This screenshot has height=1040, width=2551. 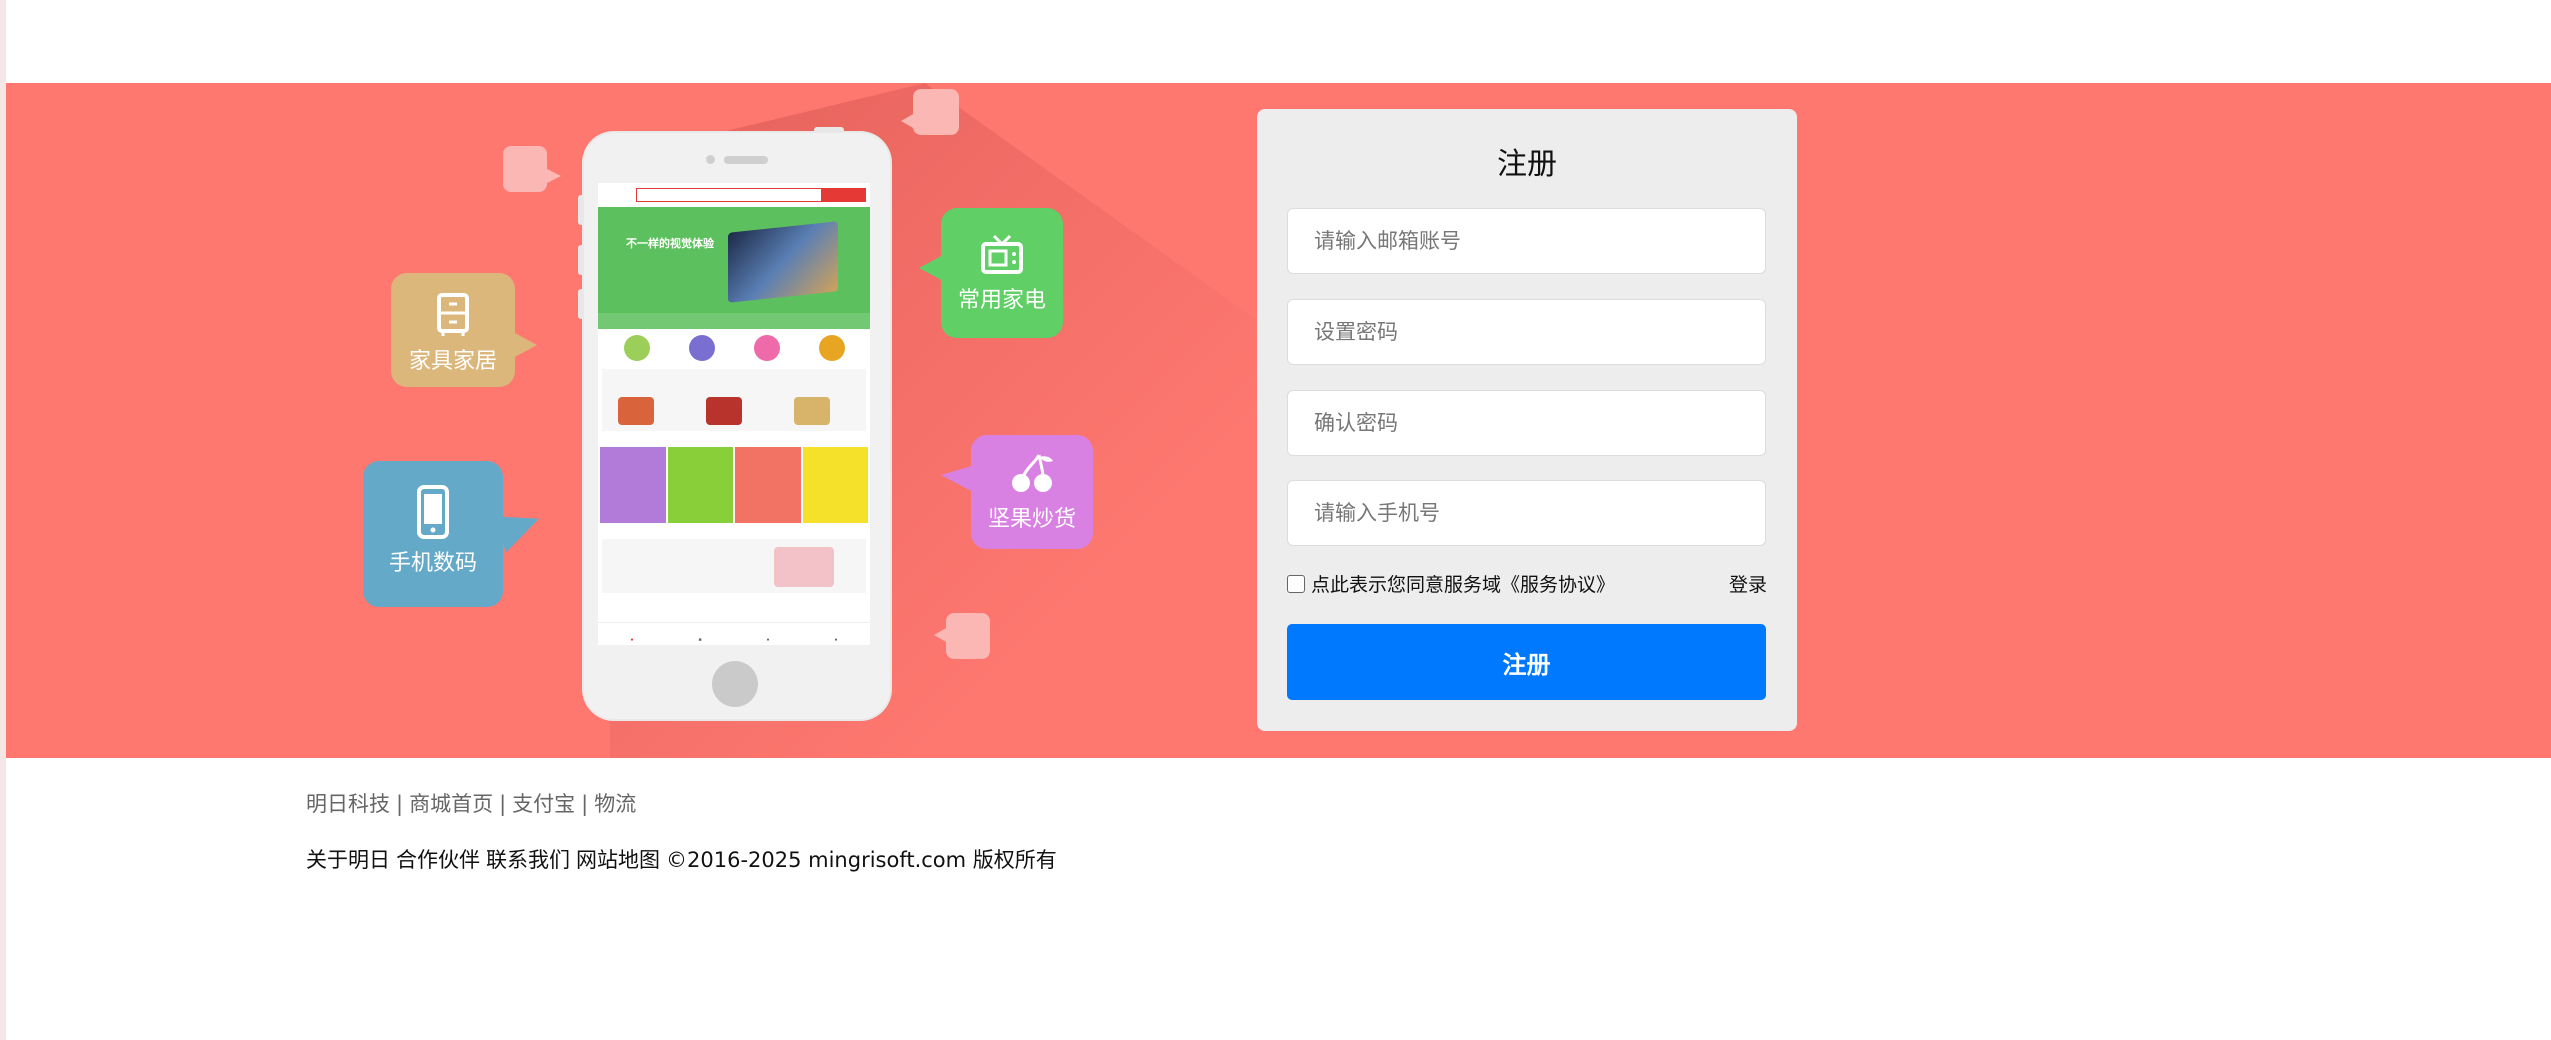 What do you see at coordinates (618, 860) in the screenshot?
I see `footer-sitemap: 网站地图` at bounding box center [618, 860].